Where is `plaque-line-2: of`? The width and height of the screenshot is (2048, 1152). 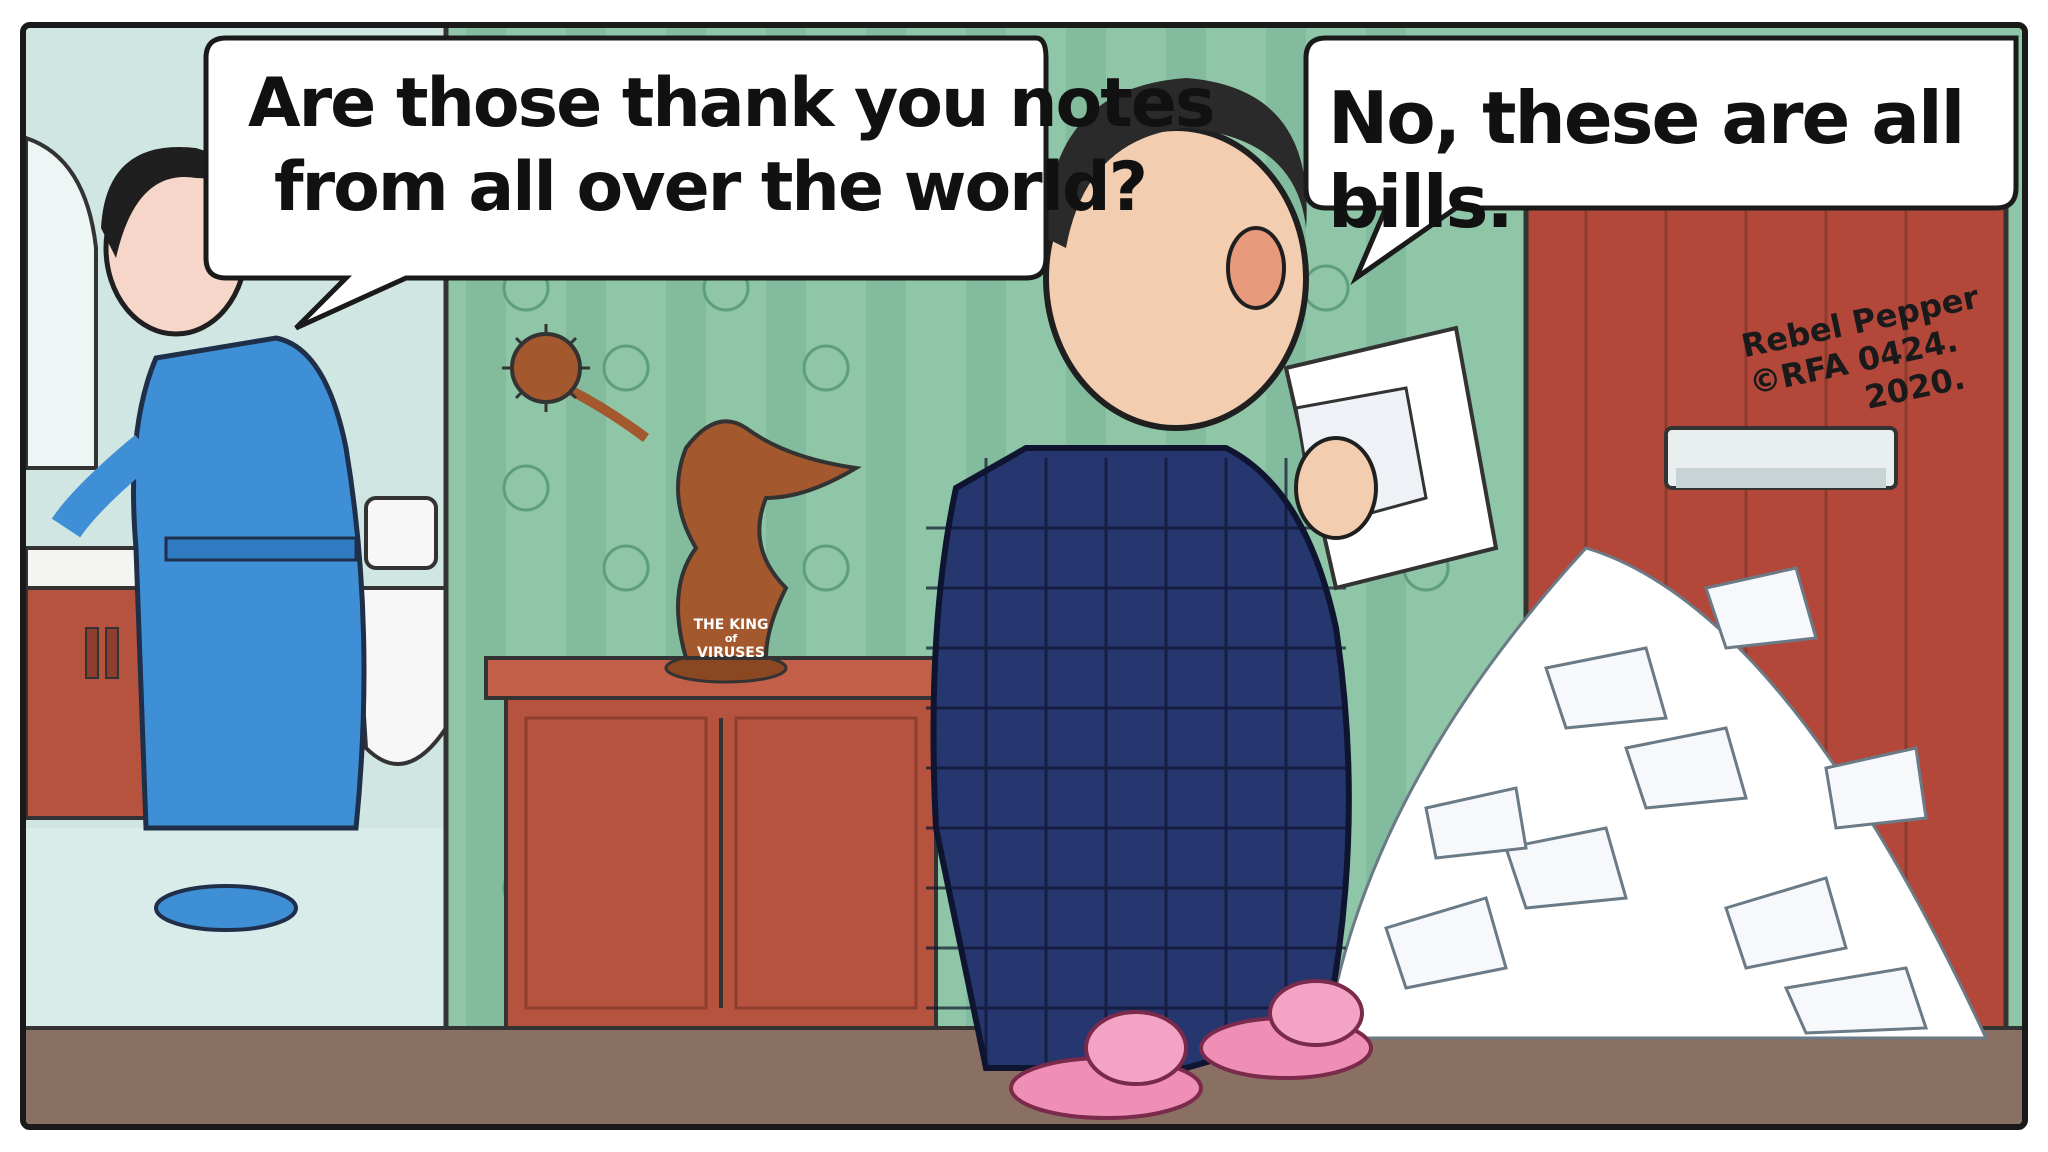
plaque-line-2: of is located at coordinates (731, 638).